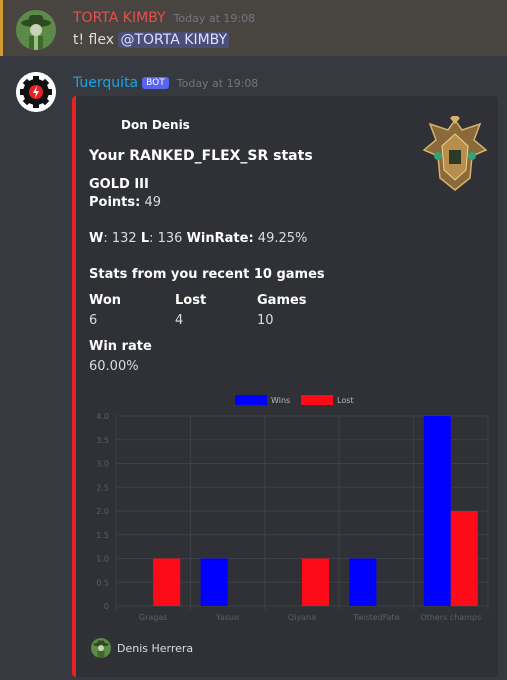 This screenshot has width=507, height=680. What do you see at coordinates (106, 606) in the screenshot?
I see `y-tick-label: 0` at bounding box center [106, 606].